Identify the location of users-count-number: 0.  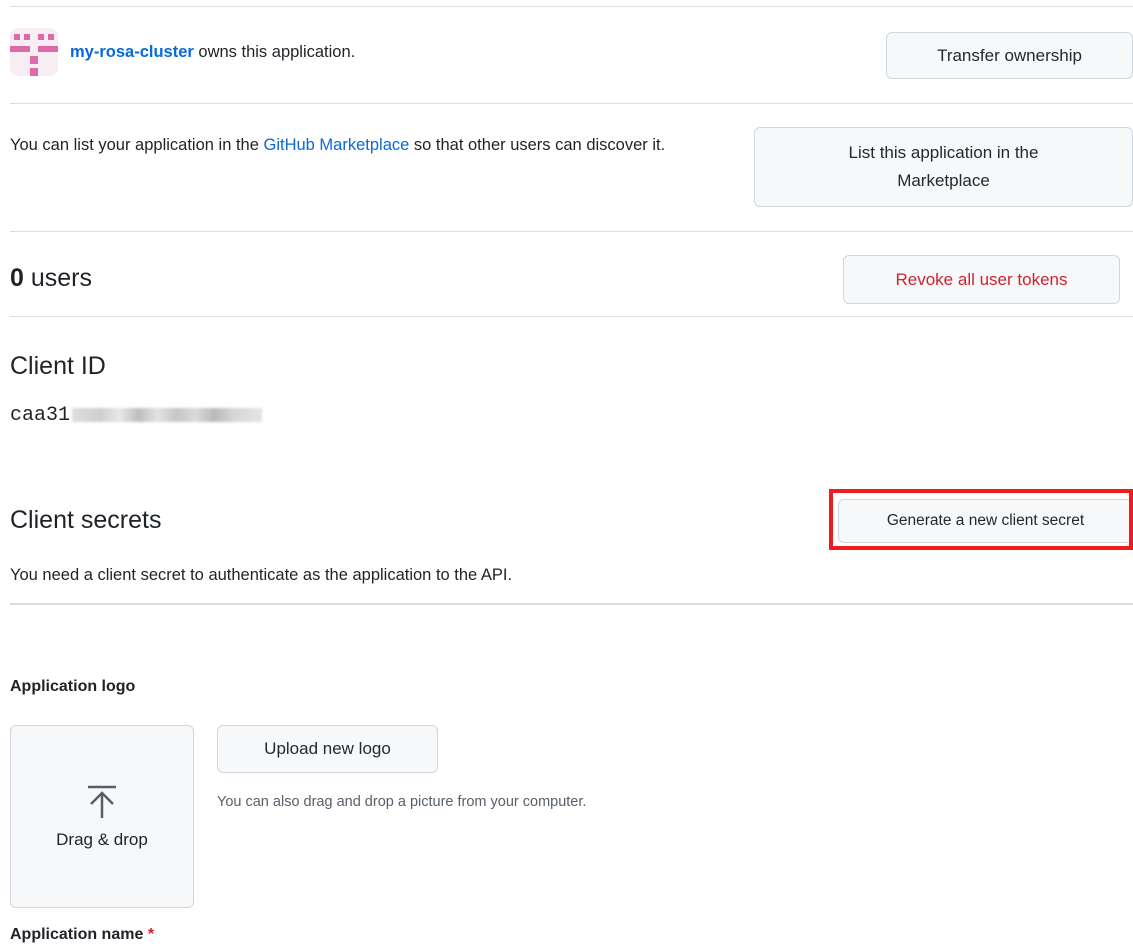
(17, 278).